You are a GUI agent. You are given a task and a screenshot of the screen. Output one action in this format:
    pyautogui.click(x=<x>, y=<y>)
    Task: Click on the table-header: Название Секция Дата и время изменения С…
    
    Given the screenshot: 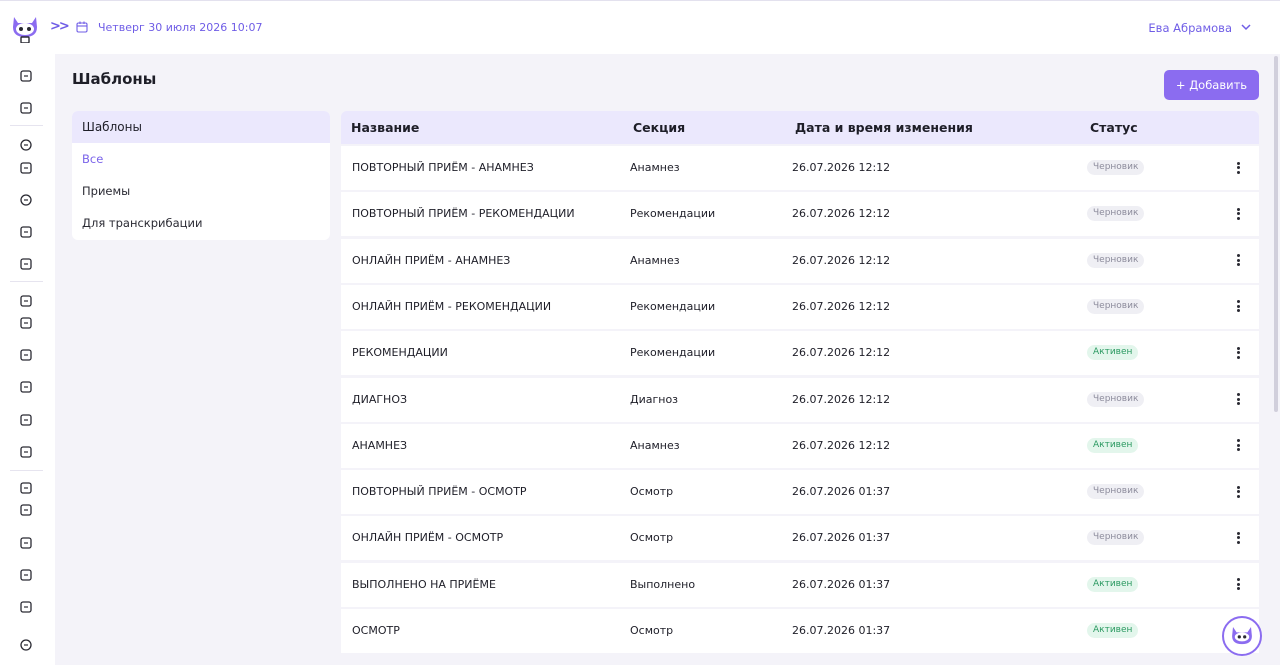 What is the action you would take?
    pyautogui.click(x=800, y=127)
    